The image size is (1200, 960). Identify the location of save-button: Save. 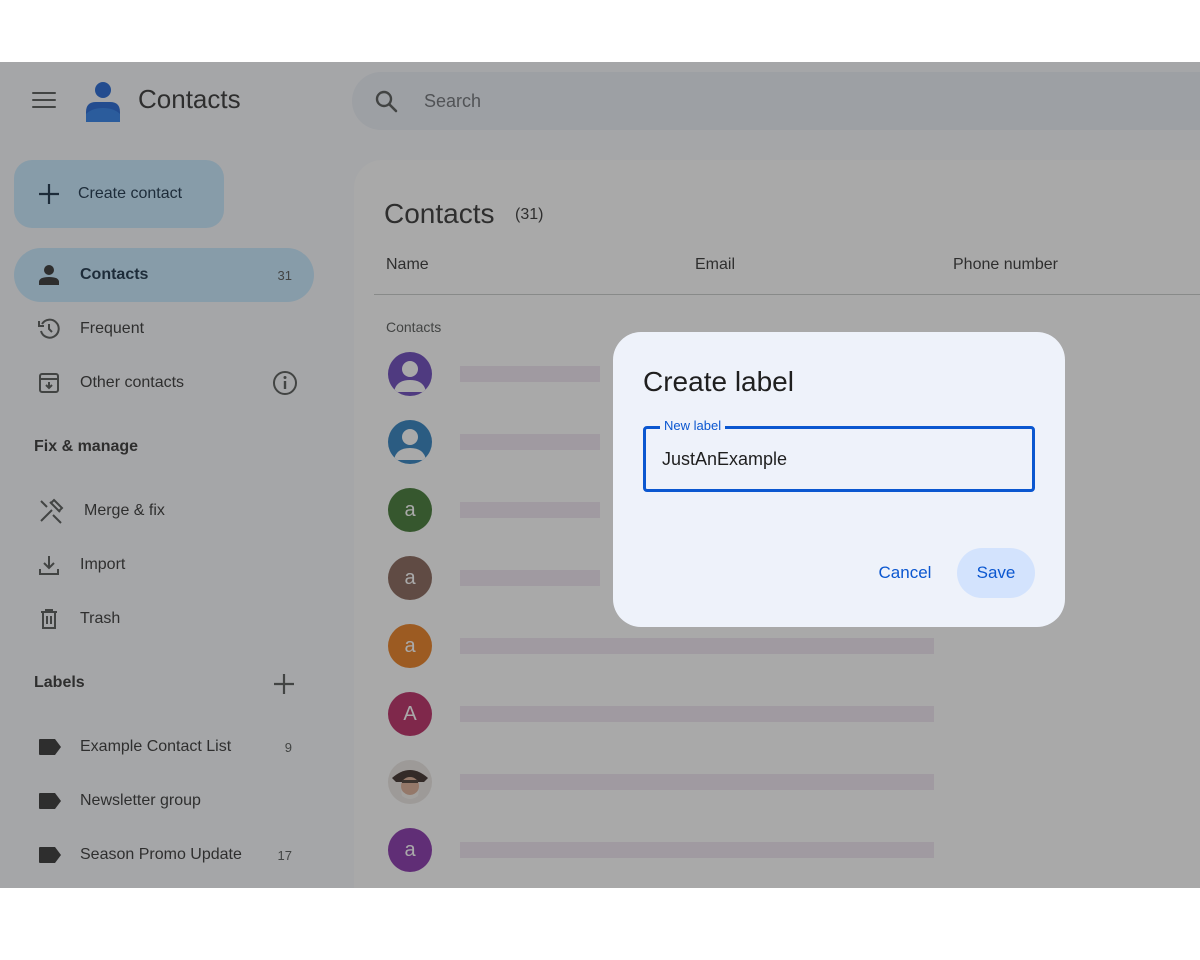
(996, 573).